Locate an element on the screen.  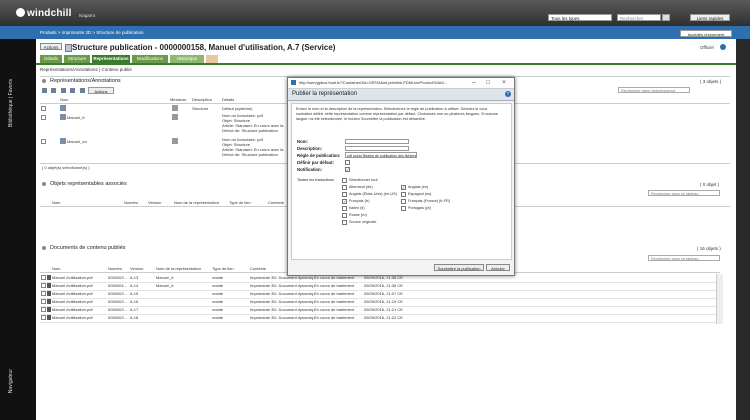
cancel-button: Annuler is located at coordinates (498, 267).